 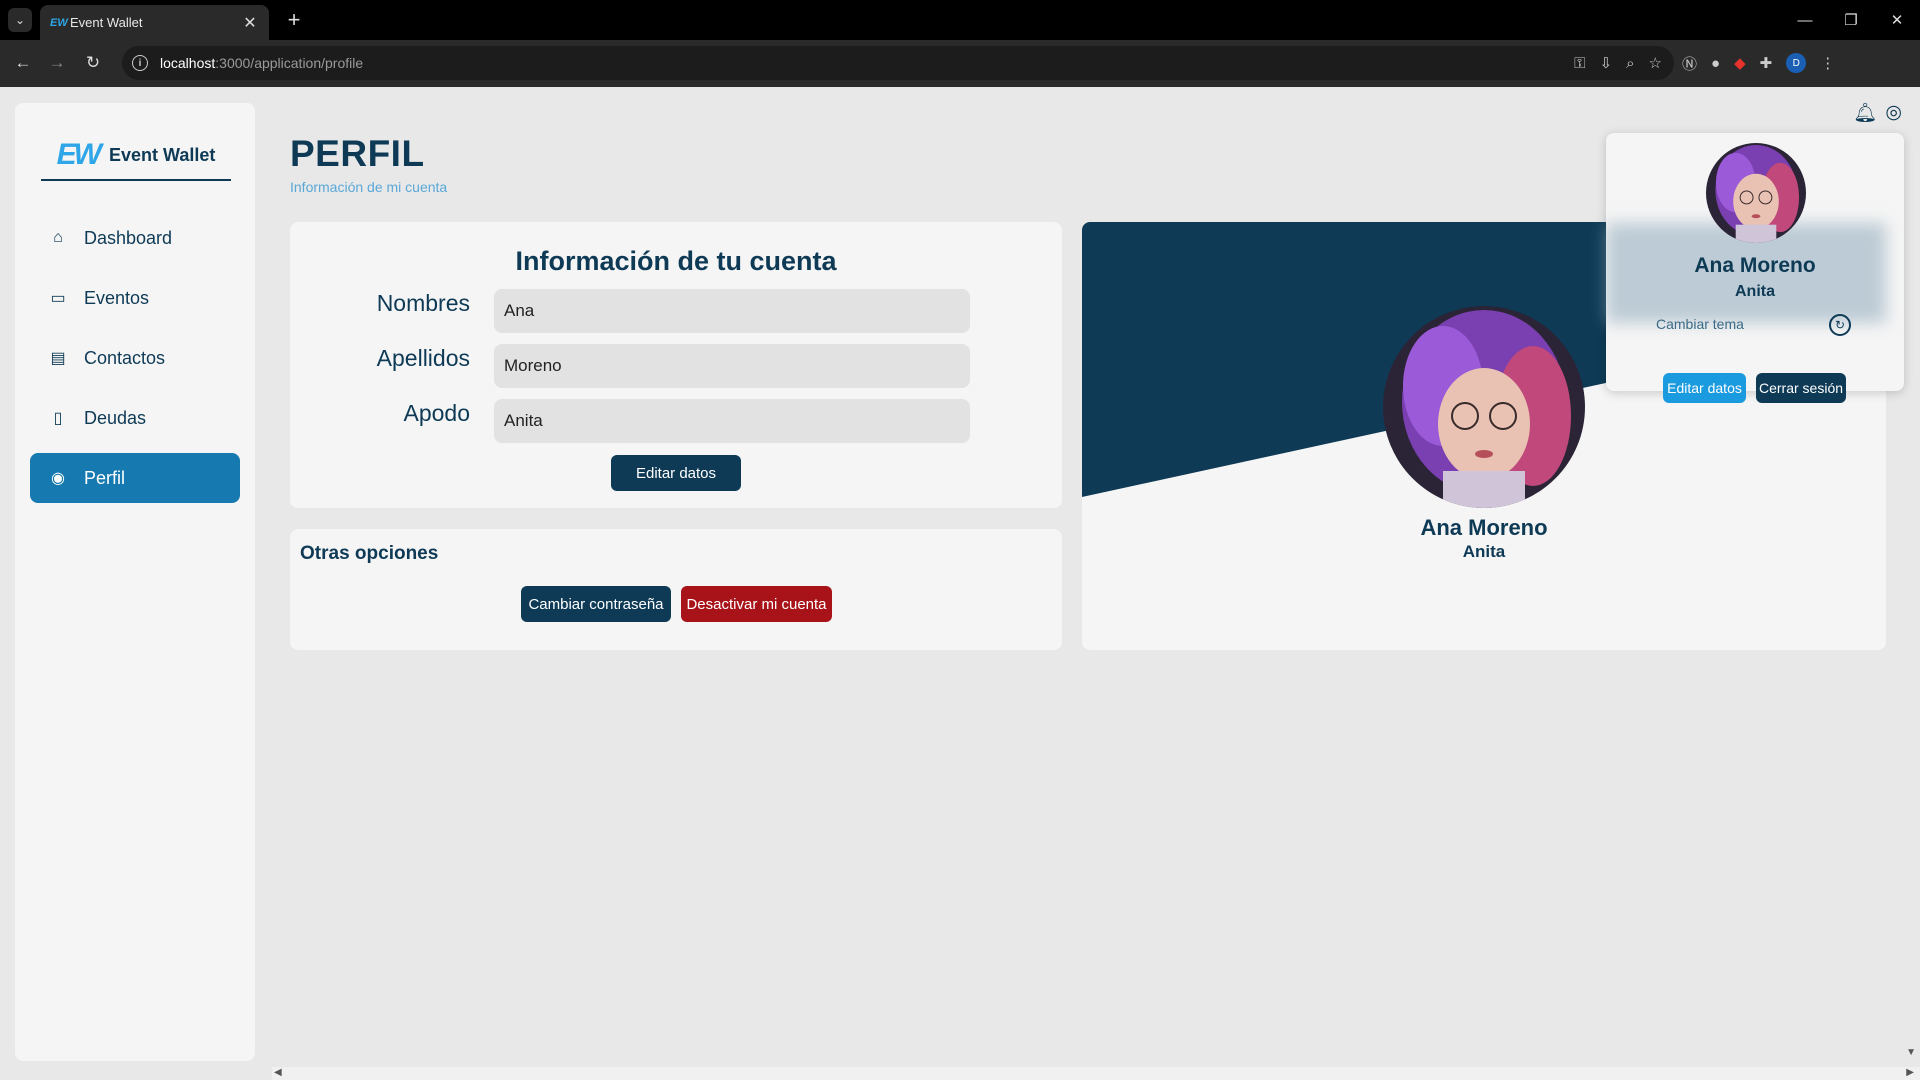 I want to click on contacts-icon: ▤, so click(x=58, y=358).